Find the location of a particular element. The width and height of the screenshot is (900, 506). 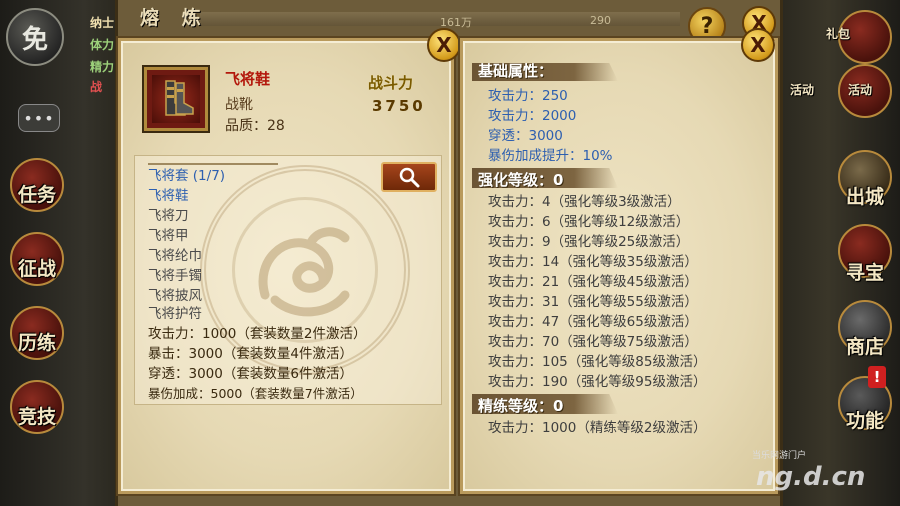

combat-power-label: 战斗力 is located at coordinates (391, 83).